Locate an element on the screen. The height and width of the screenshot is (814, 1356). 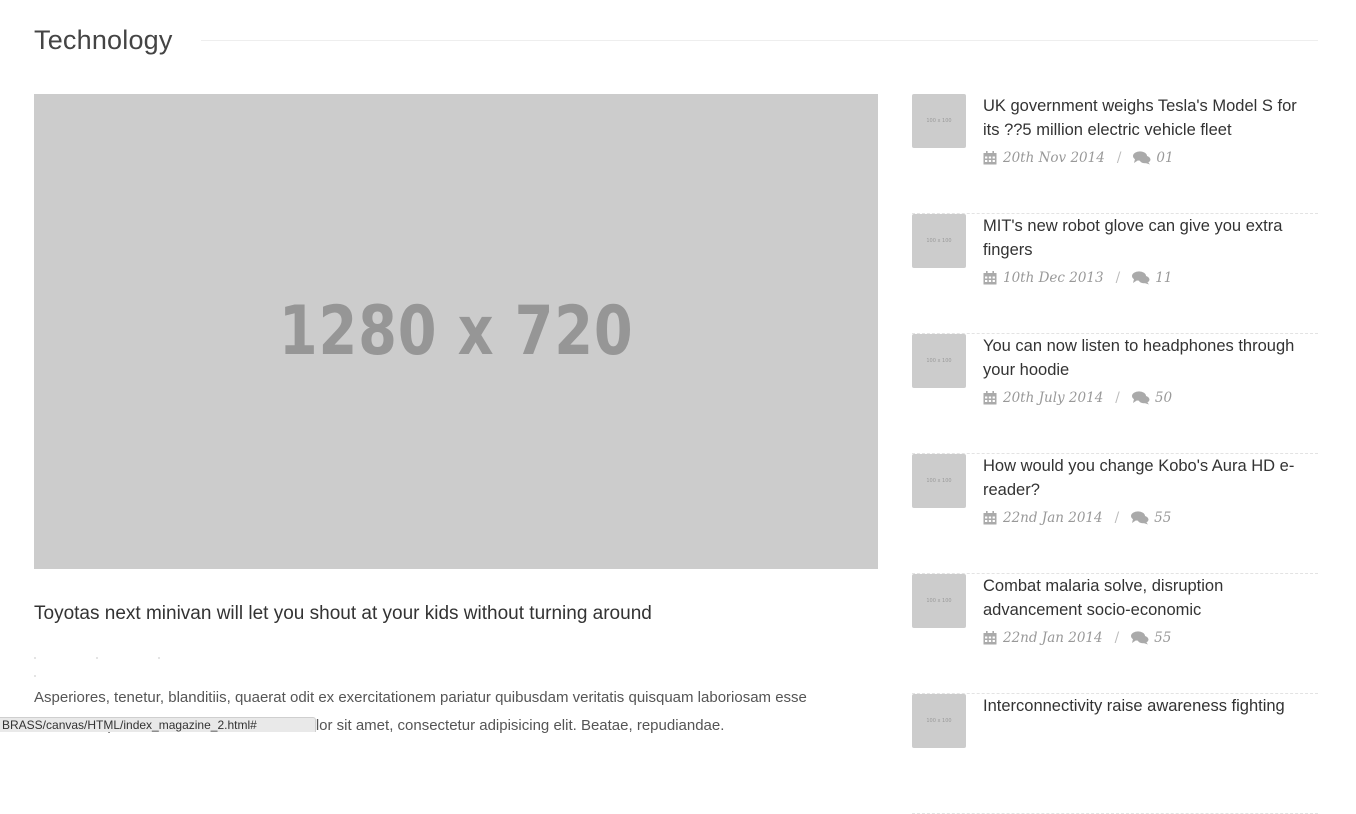
browser-status-url: BRASS/canvas/HTML/index_magazine_2.html# is located at coordinates (158, 724).